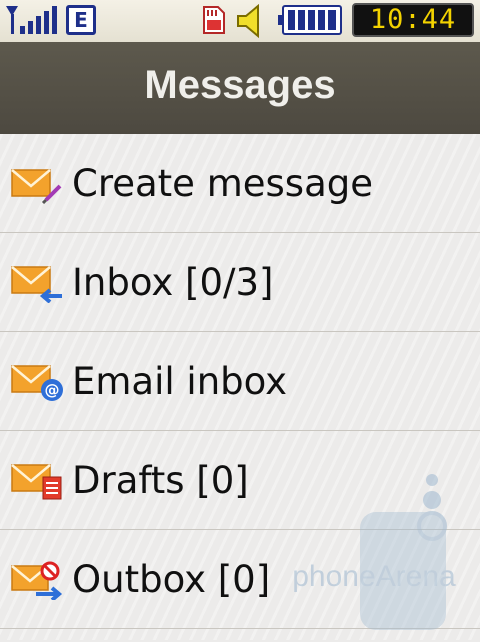  Describe the element at coordinates (31, 20) in the screenshot. I see `signal-strength-icon` at that location.